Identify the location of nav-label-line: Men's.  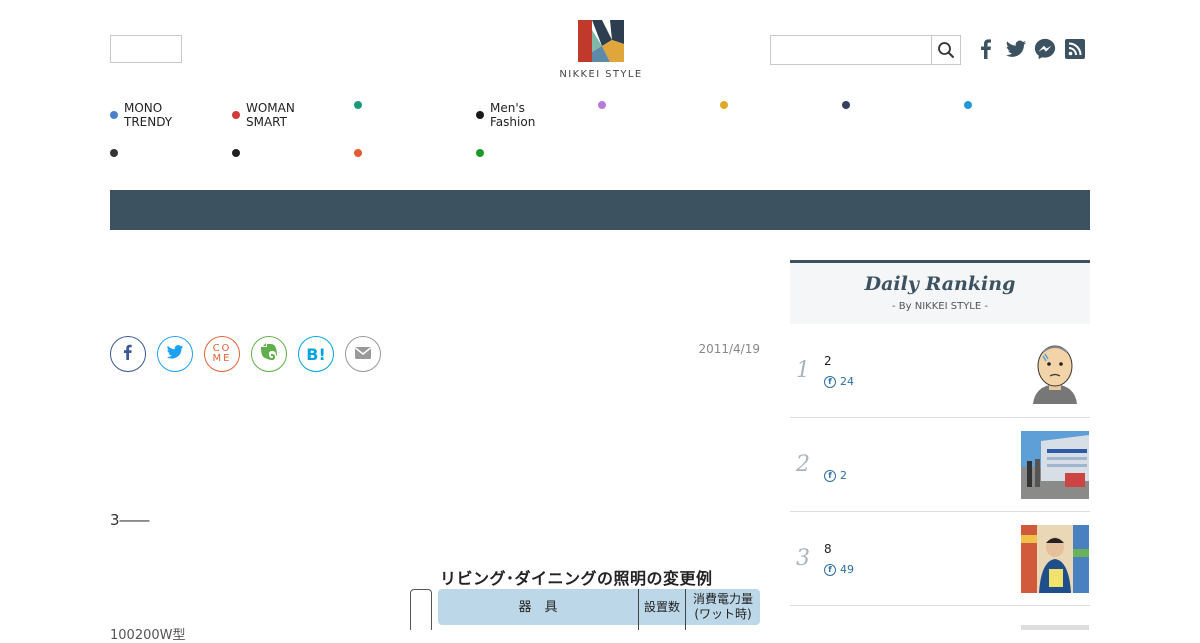
(507, 108).